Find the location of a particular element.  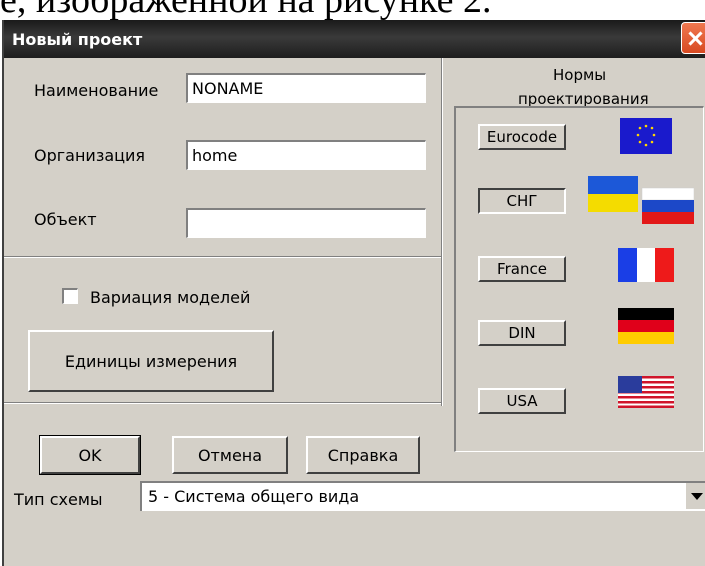

norm-button-france: France is located at coordinates (522, 269).